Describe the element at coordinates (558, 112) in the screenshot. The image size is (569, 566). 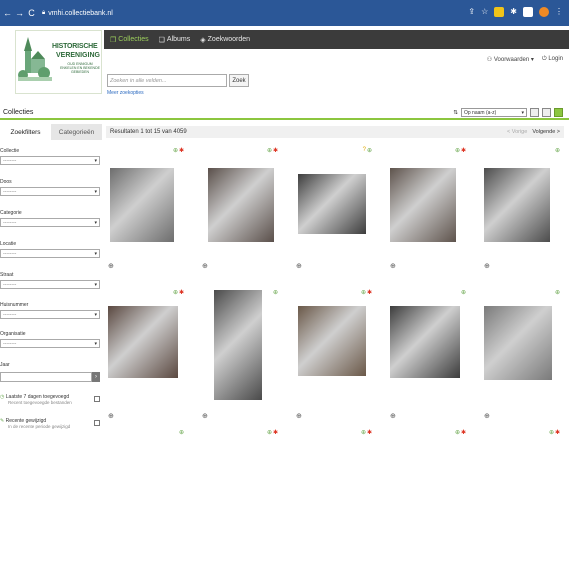
I see `list-view-button` at that location.